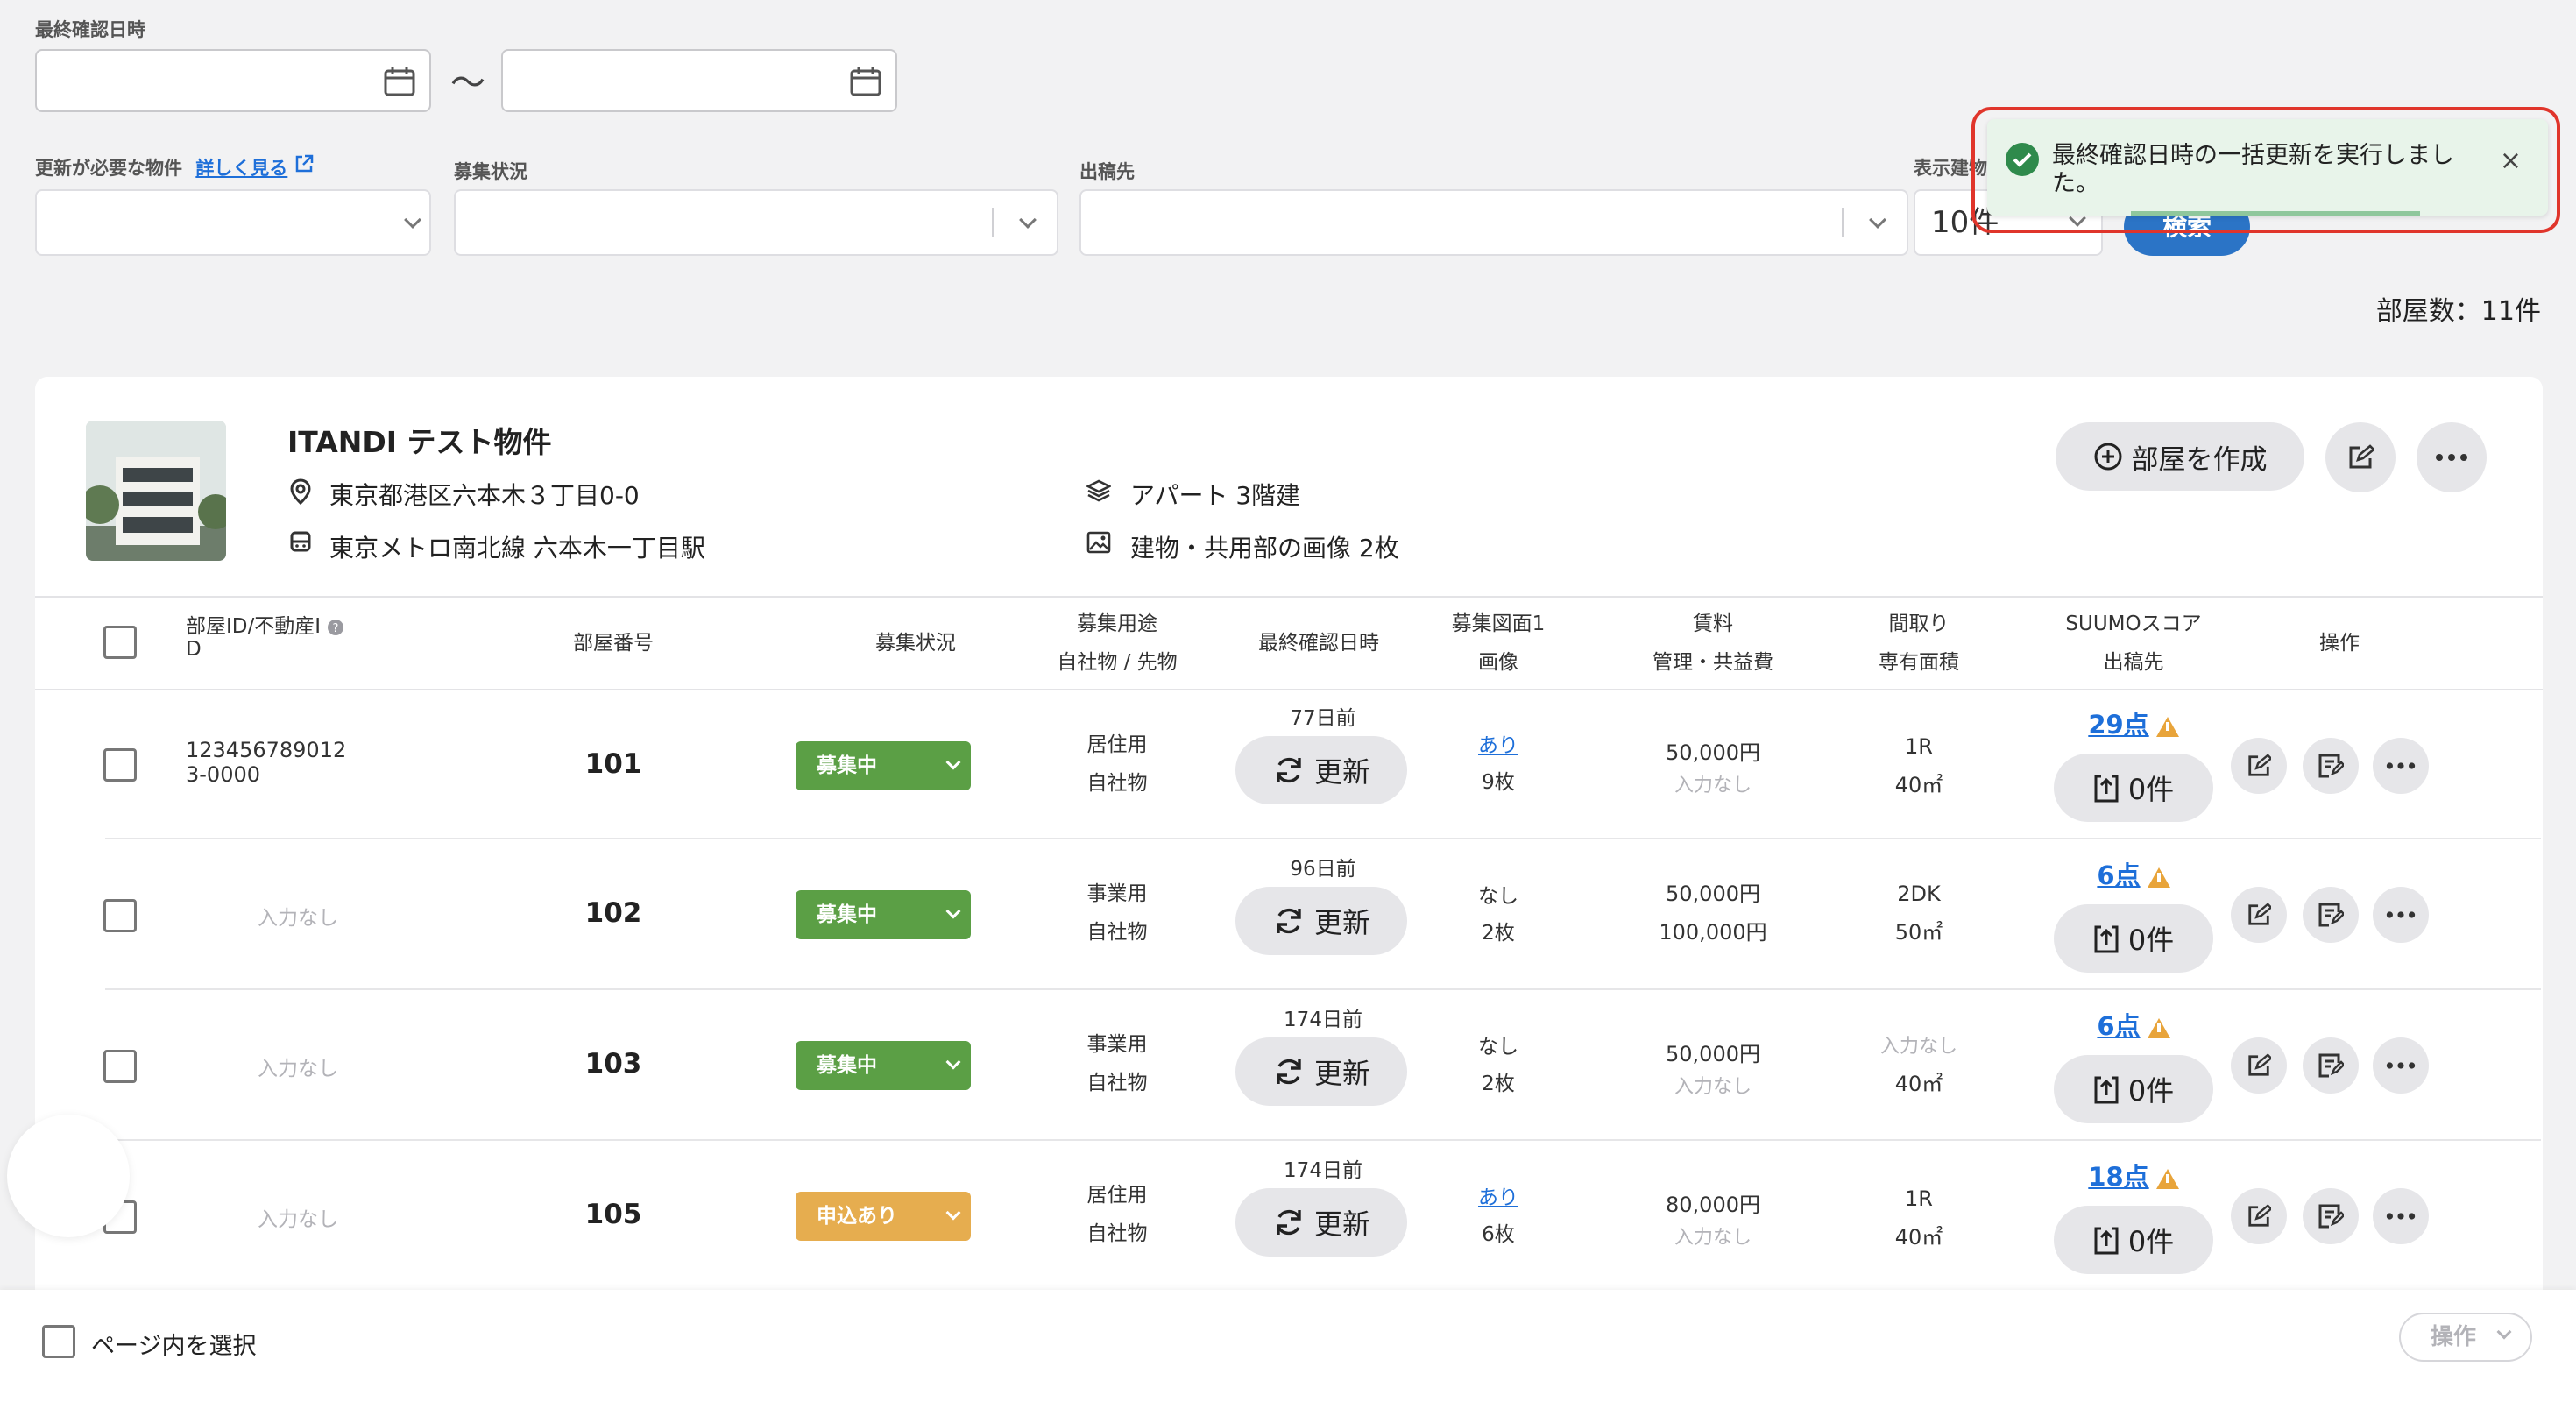 The height and width of the screenshot is (1402, 2576). I want to click on last-confirmed-days: 174日前, so click(1323, 1170).